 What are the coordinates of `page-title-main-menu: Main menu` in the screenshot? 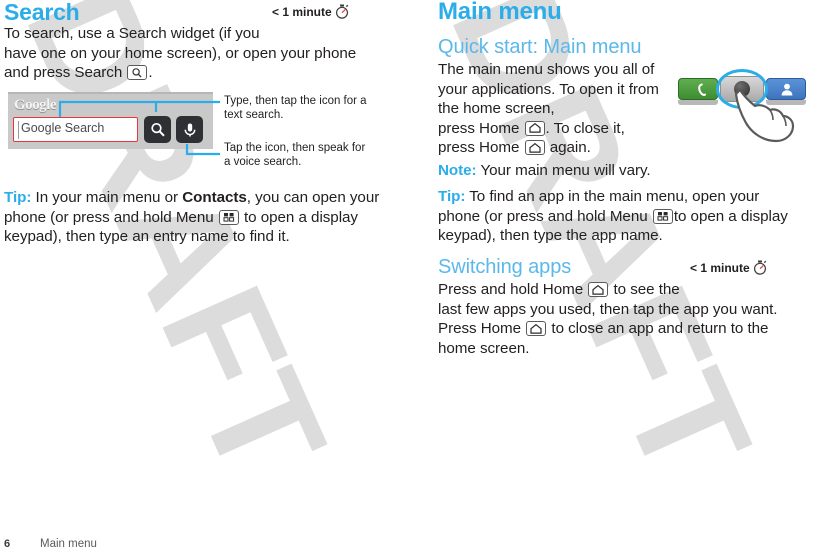 It's located at (500, 12).